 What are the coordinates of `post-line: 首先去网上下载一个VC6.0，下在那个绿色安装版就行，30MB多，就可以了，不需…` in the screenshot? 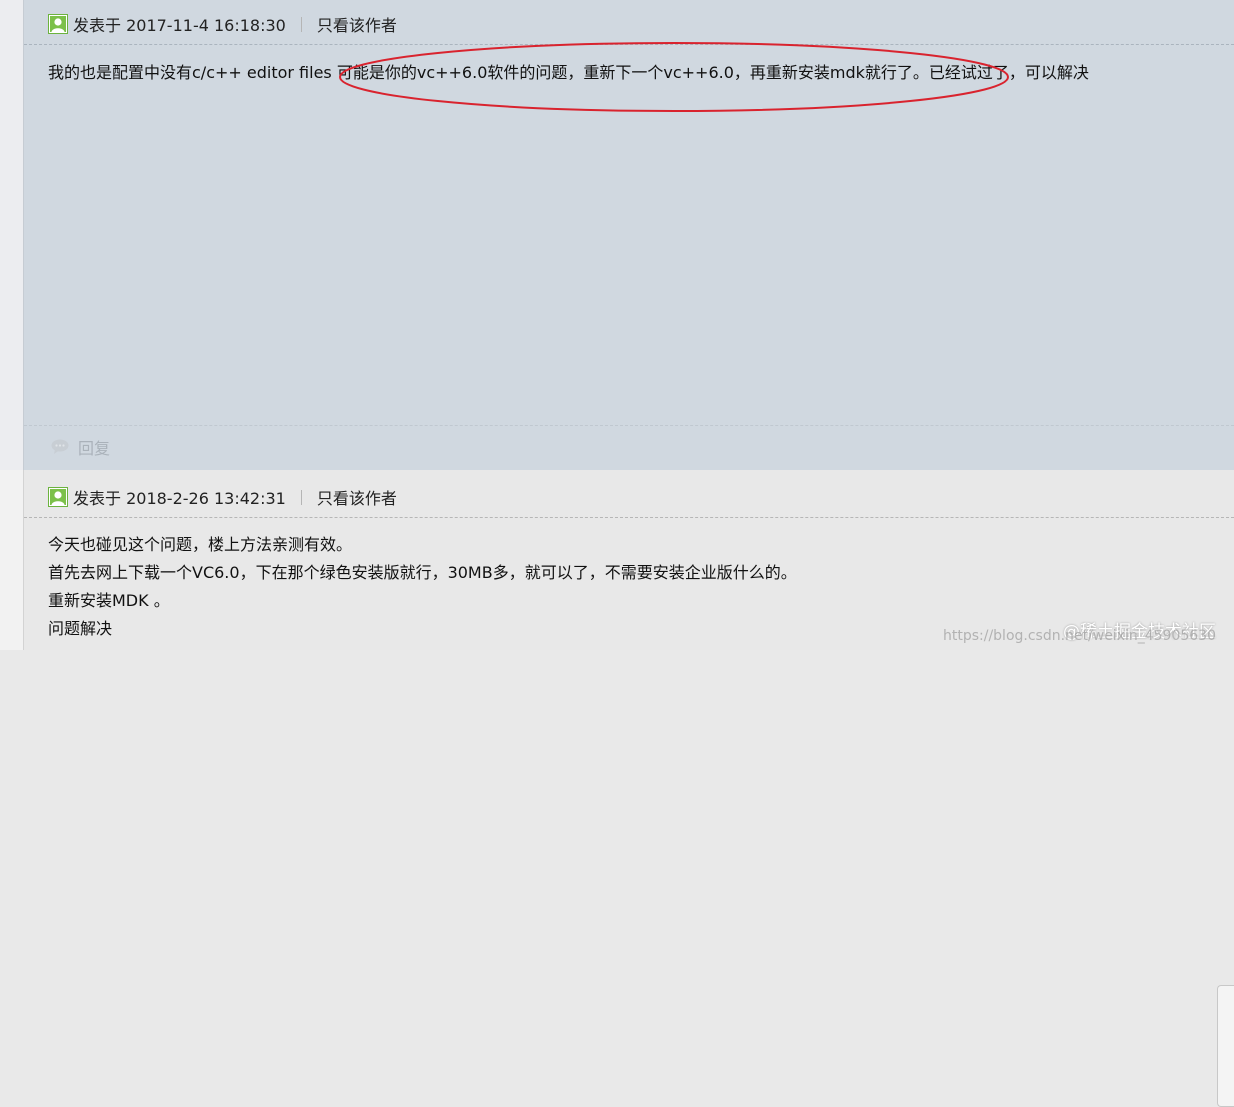 It's located at (422, 572).